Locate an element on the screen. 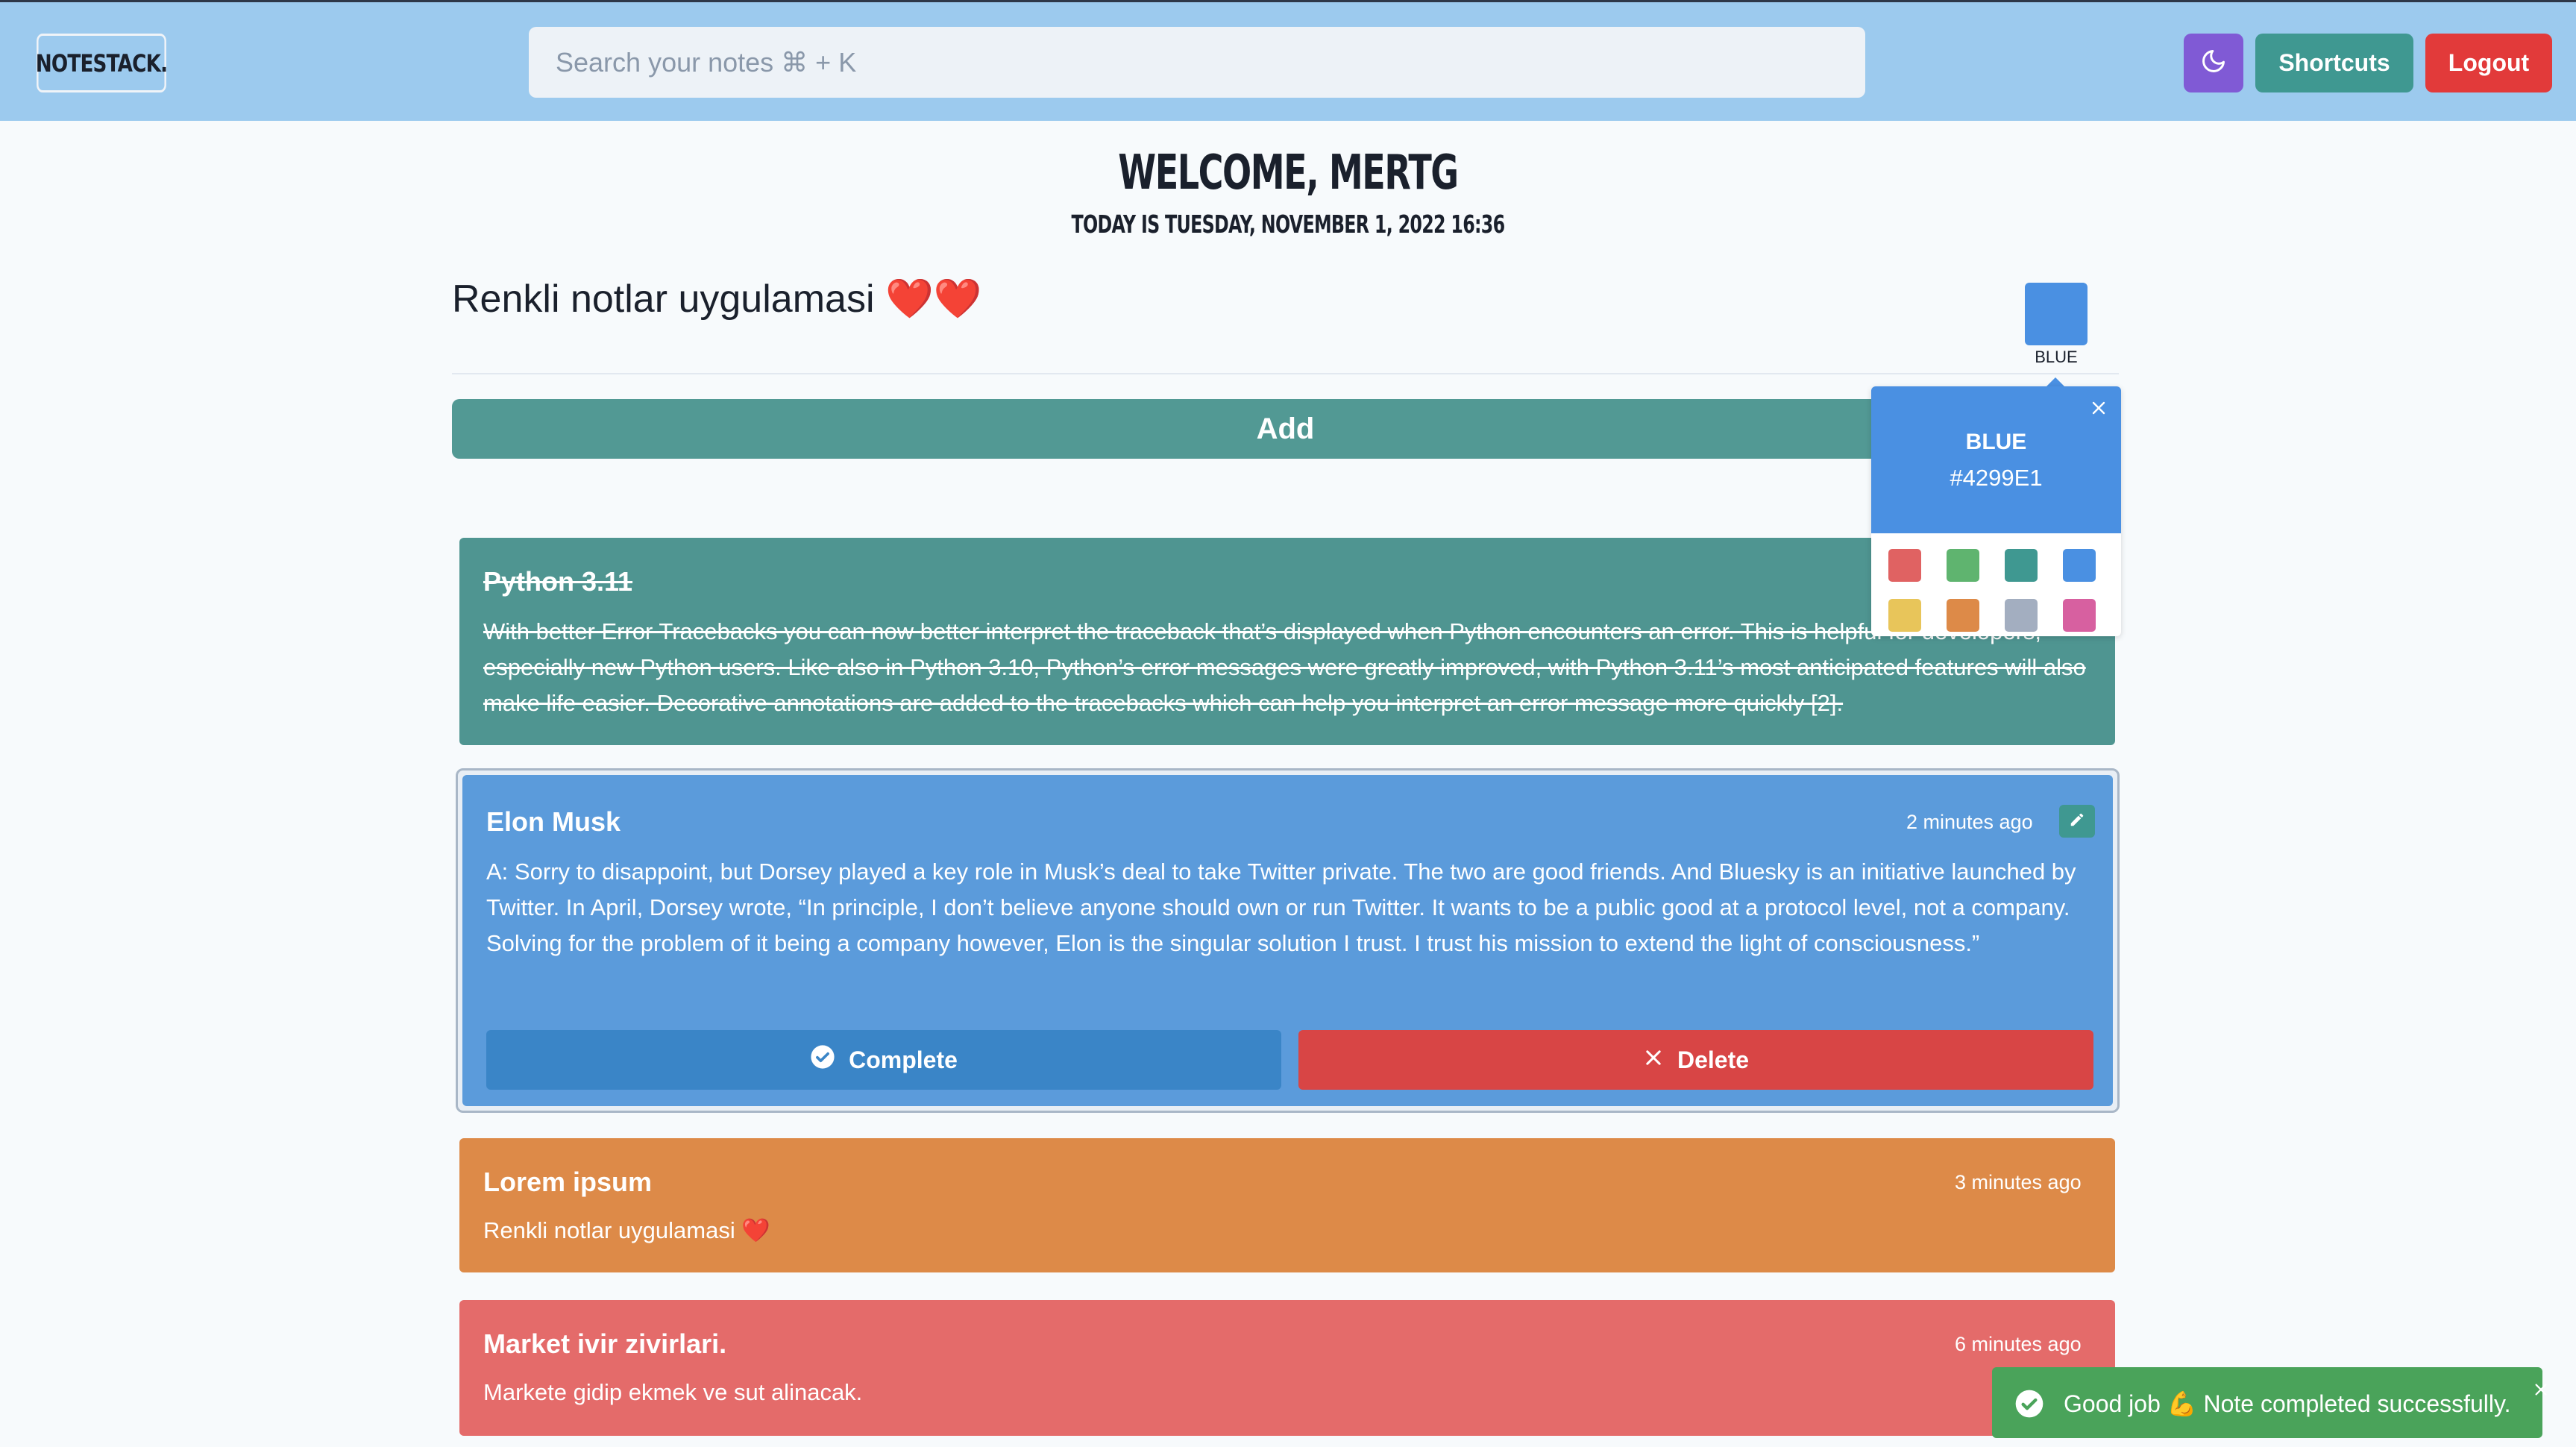 The width and height of the screenshot is (2576, 1447). edit-note-button is located at coordinates (2077, 821).